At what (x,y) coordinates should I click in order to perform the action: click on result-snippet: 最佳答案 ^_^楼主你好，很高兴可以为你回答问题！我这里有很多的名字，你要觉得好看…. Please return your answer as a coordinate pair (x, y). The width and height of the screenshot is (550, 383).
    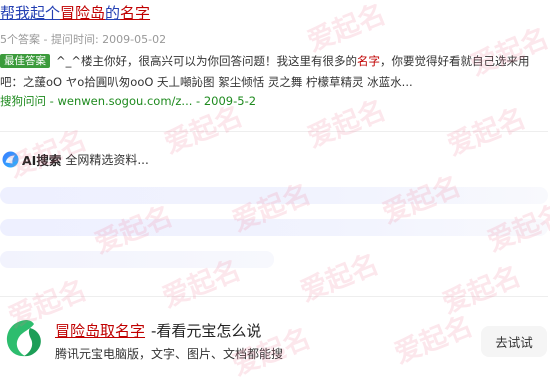
    Looking at the image, I should click on (268, 72).